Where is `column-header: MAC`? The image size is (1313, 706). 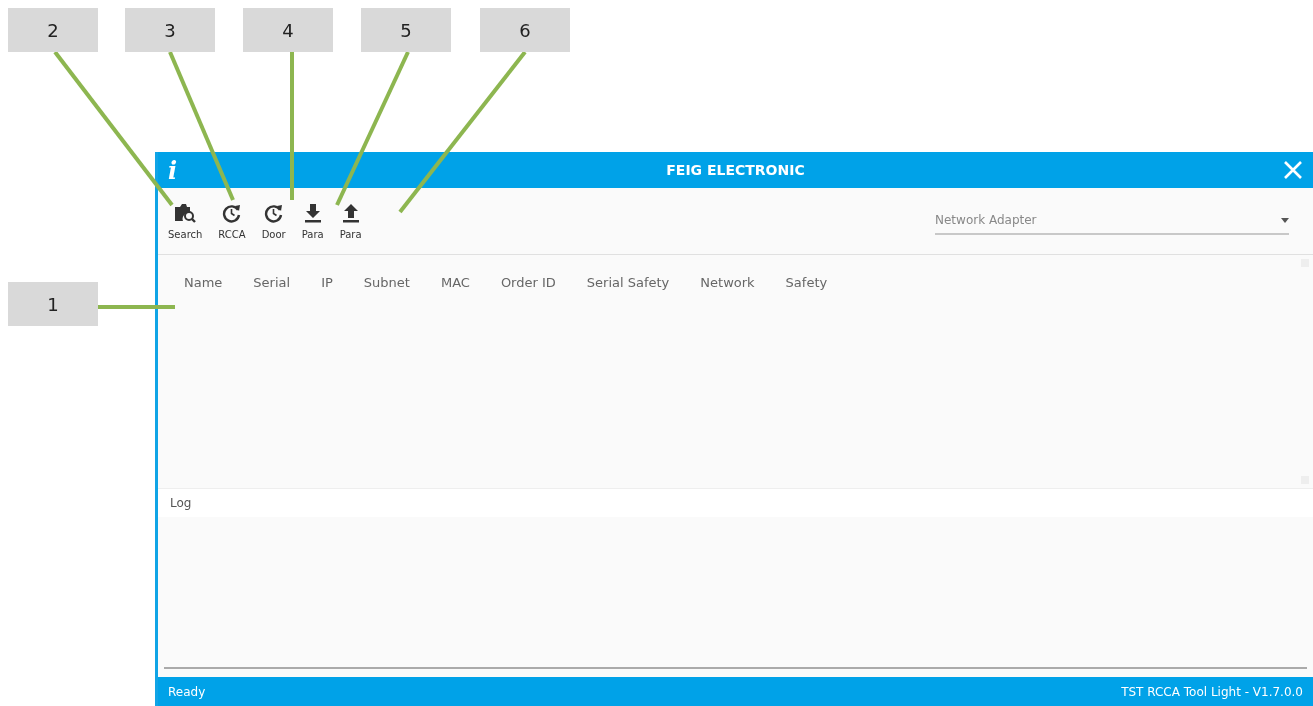 column-header: MAC is located at coordinates (455, 282).